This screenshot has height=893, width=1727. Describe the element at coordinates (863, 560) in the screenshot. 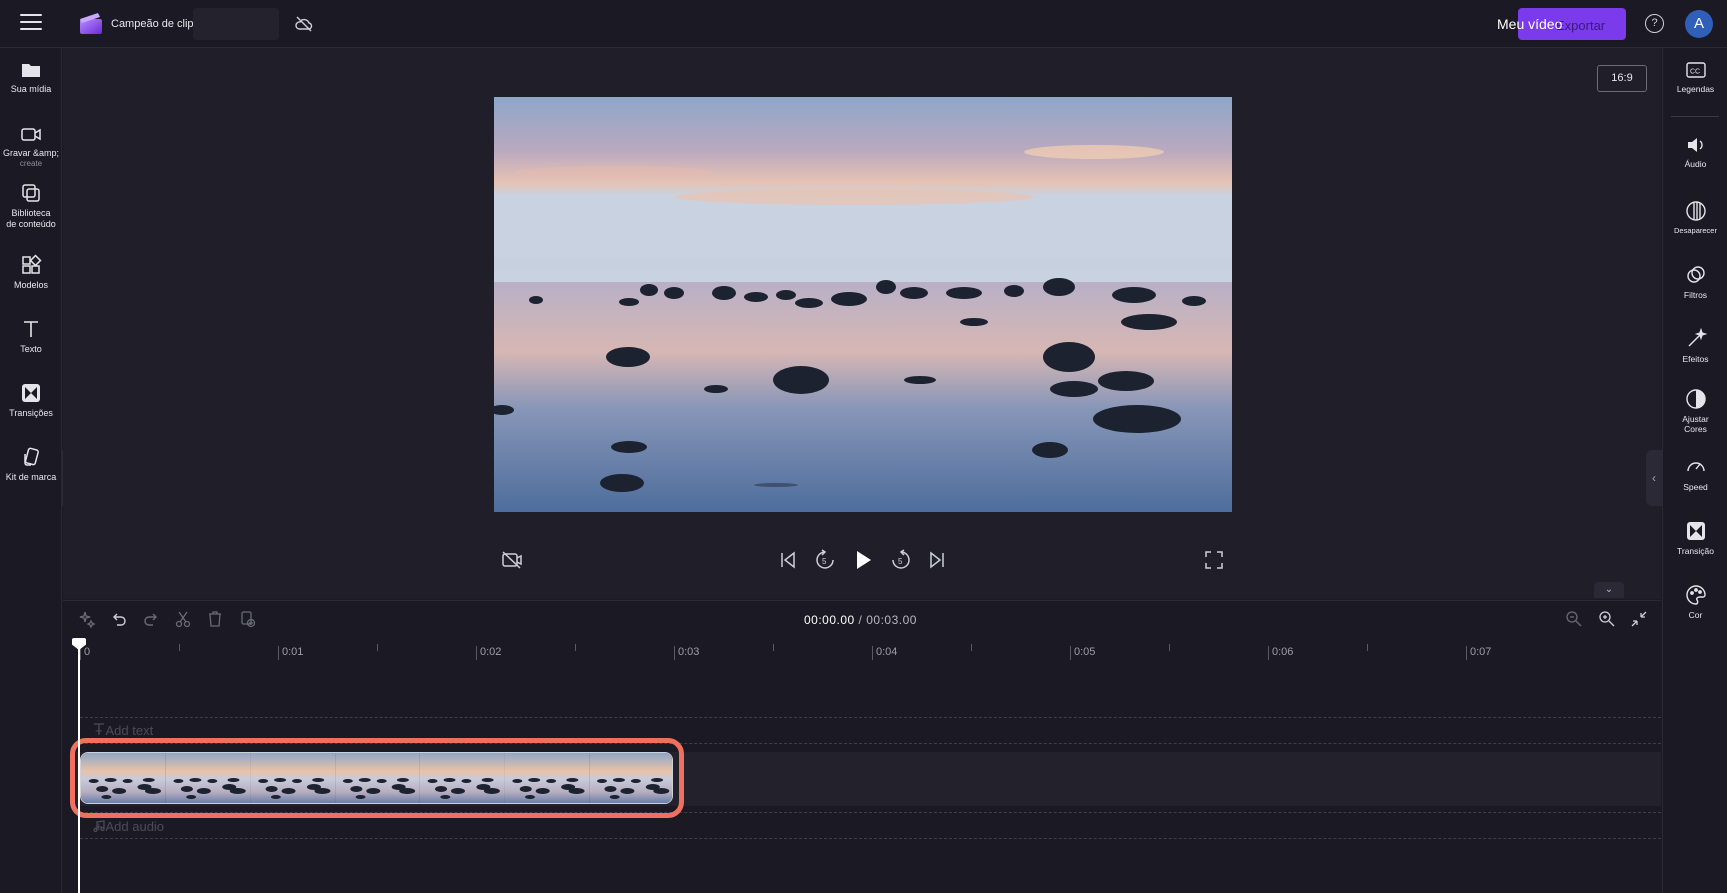

I see `play-icon` at that location.